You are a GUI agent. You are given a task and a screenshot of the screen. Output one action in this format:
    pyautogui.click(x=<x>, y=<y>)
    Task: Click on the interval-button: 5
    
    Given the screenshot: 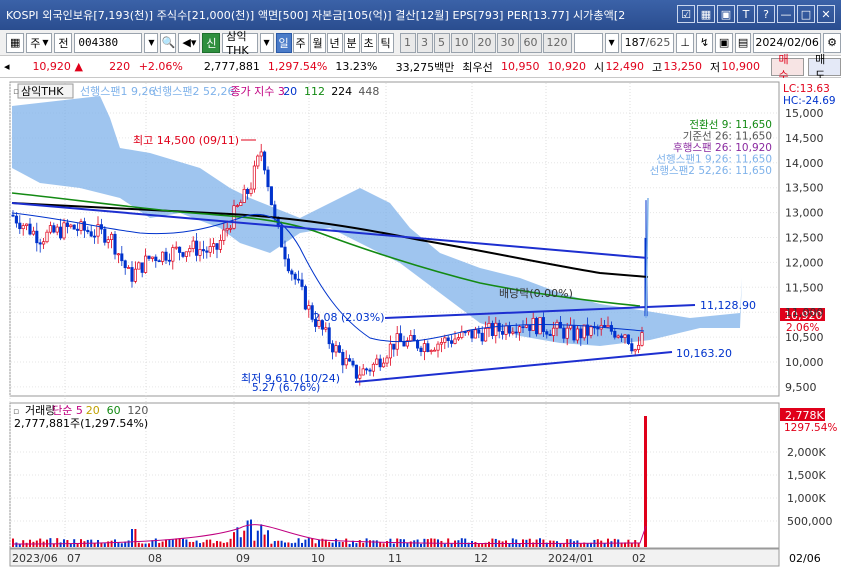 What is the action you would take?
    pyautogui.click(x=441, y=42)
    